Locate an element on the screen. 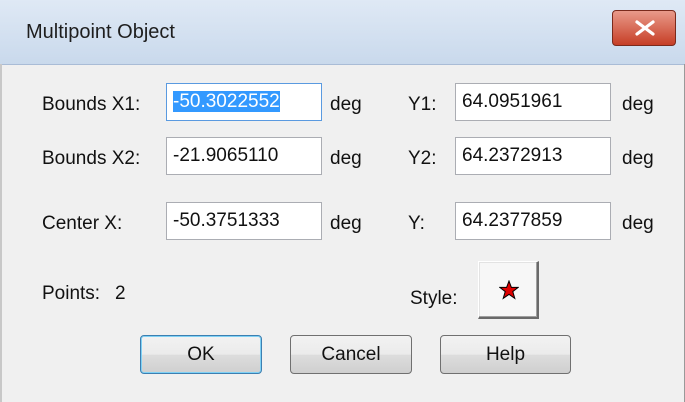 This screenshot has width=685, height=402. center-y-unit: deg is located at coordinates (638, 223).